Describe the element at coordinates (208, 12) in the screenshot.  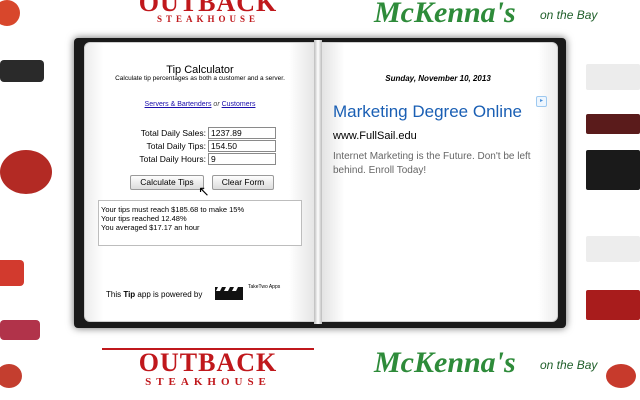
I see `outback-logo-top: OUTBACK STEAKHOUSE` at that location.